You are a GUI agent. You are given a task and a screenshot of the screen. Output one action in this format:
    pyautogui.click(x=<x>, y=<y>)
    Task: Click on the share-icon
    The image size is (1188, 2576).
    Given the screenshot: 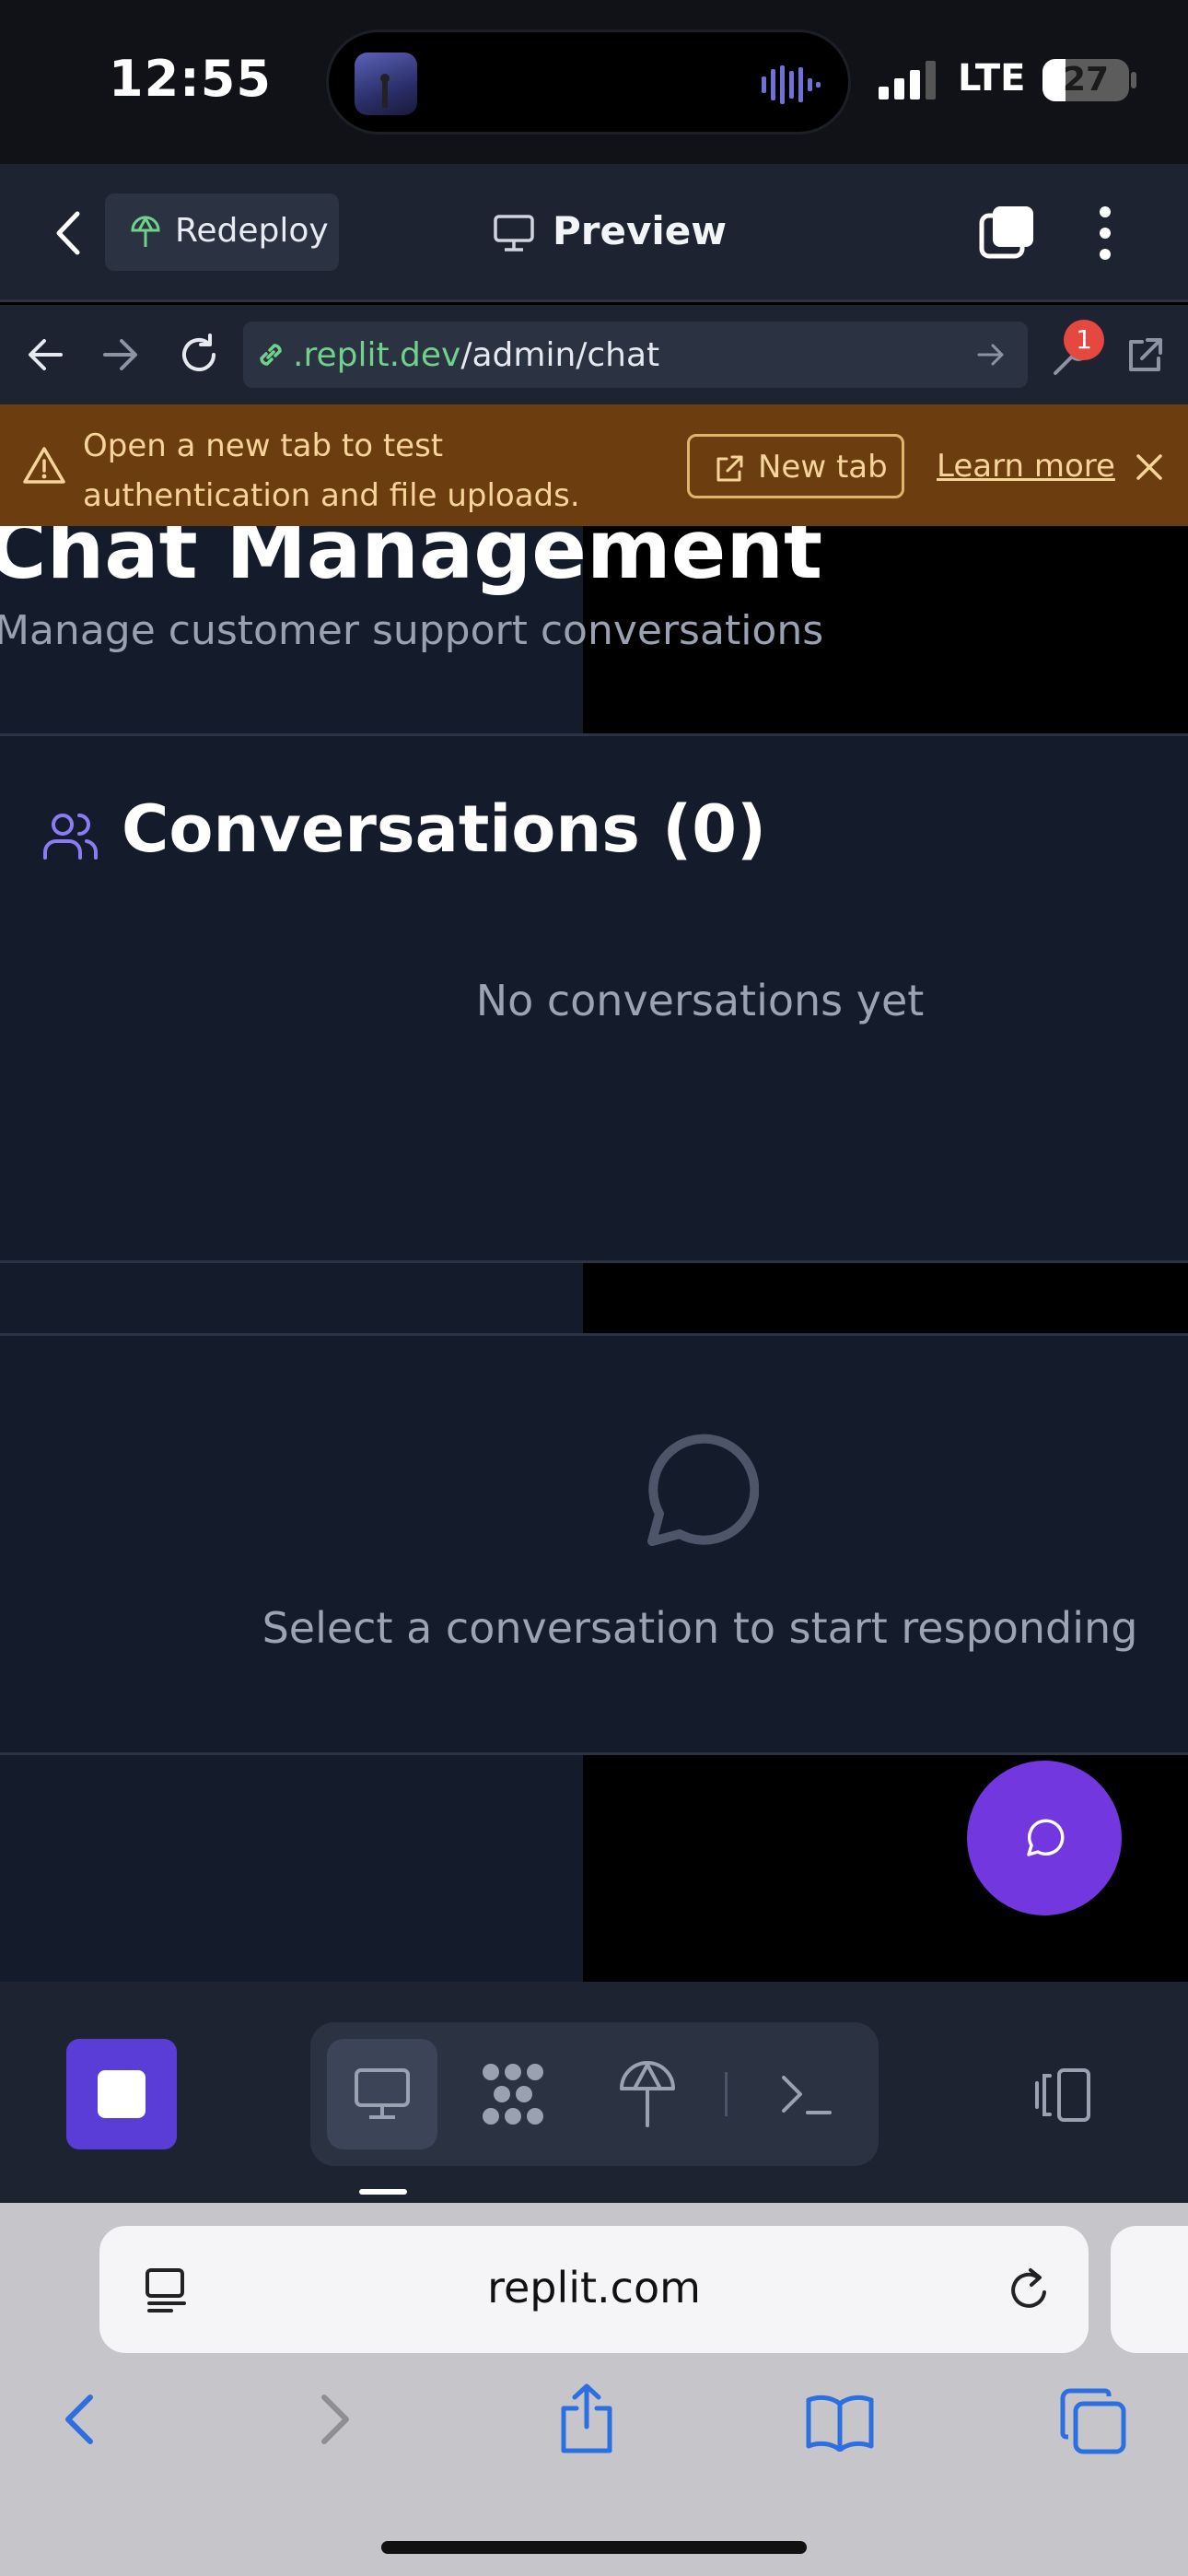 What is the action you would take?
    pyautogui.click(x=586, y=2419)
    